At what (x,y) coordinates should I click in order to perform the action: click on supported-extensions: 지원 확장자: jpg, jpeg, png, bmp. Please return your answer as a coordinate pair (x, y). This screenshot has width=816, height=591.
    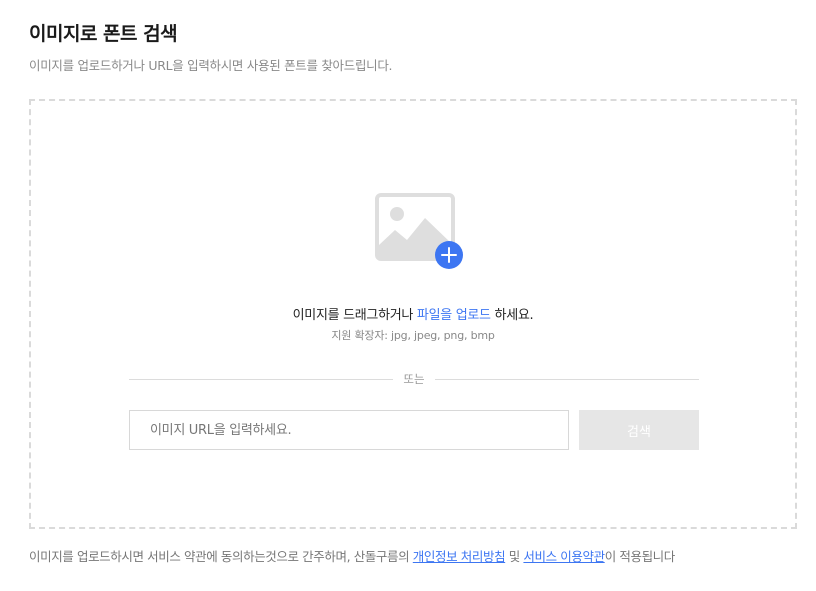
    Looking at the image, I should click on (413, 335).